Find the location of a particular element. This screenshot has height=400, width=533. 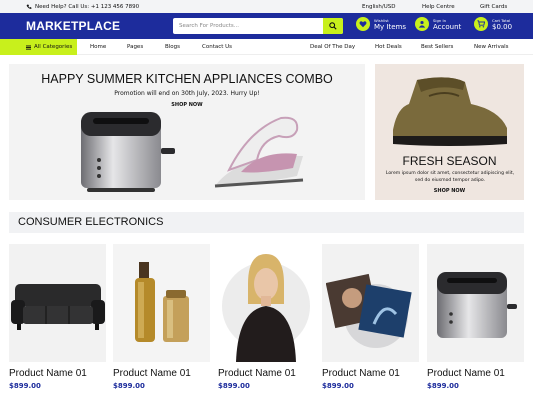

cart-total-label: Cart Total is located at coordinates (501, 20).